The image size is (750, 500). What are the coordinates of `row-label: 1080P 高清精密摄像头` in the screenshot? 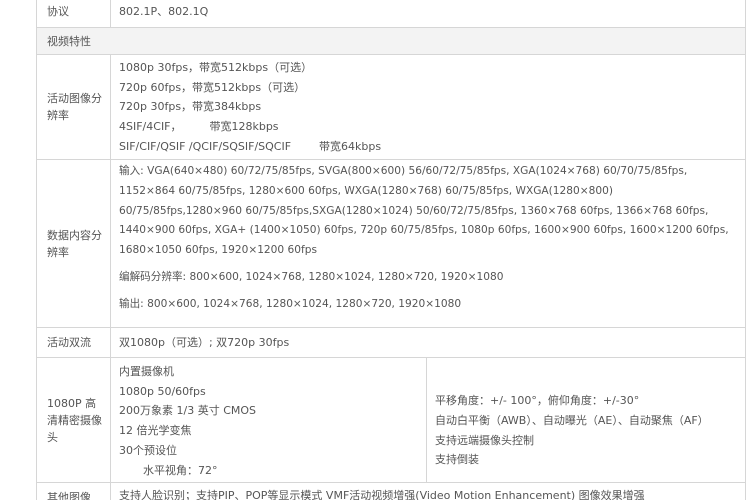 It's located at (74, 420).